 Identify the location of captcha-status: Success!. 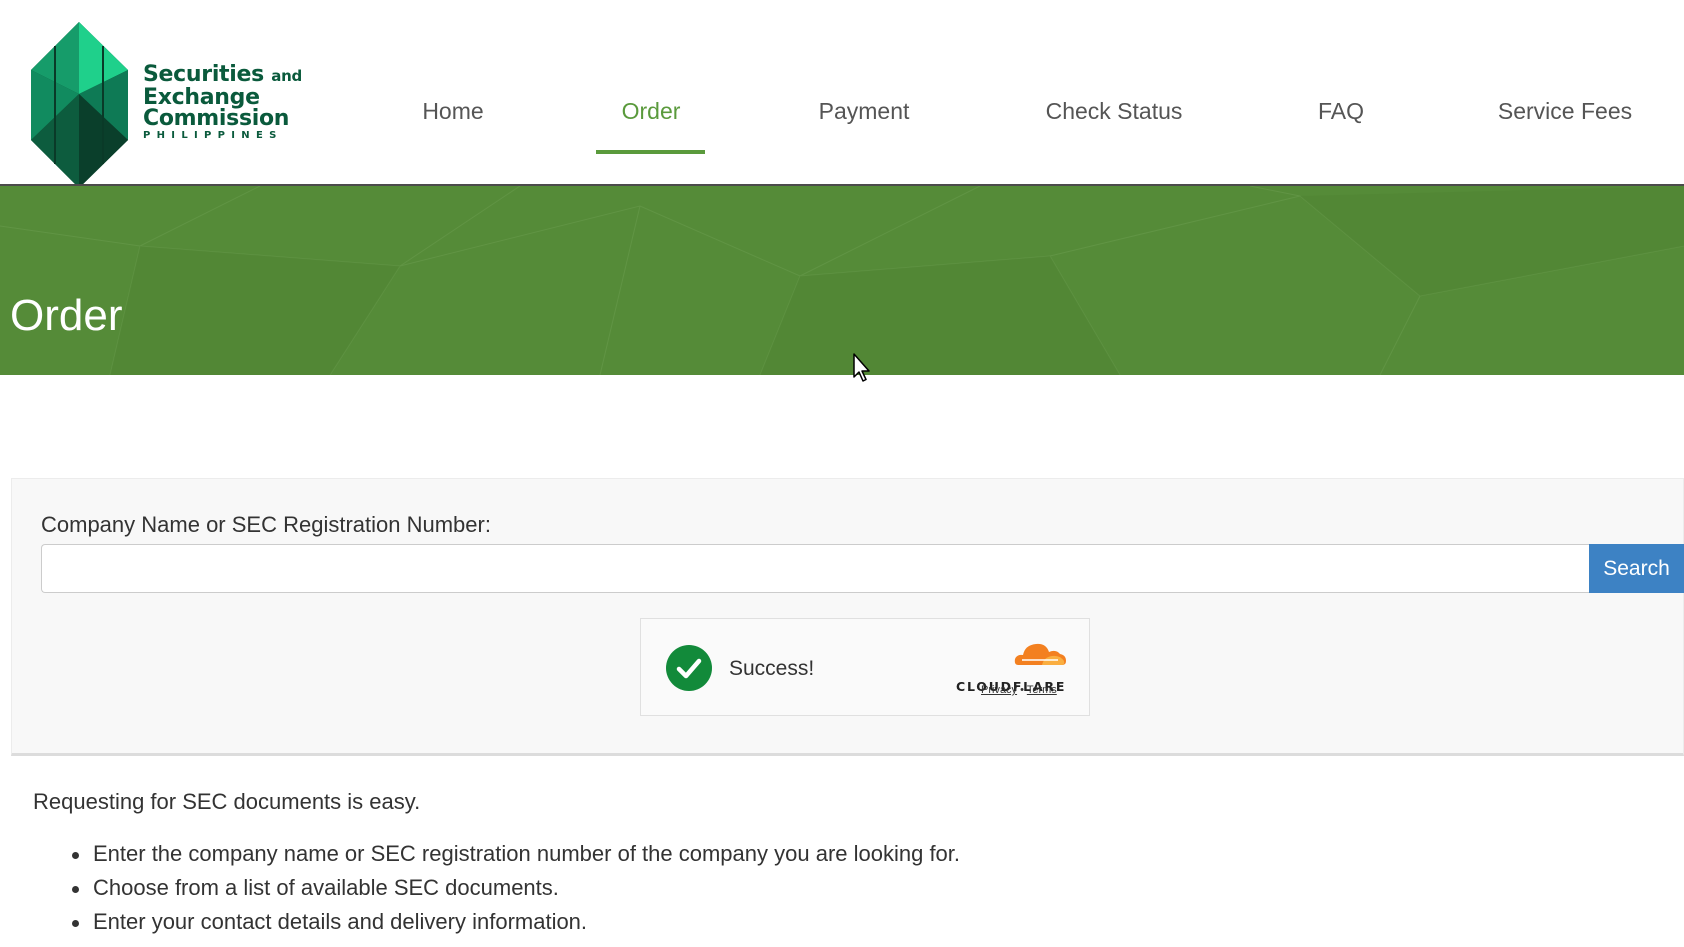
(772, 668).